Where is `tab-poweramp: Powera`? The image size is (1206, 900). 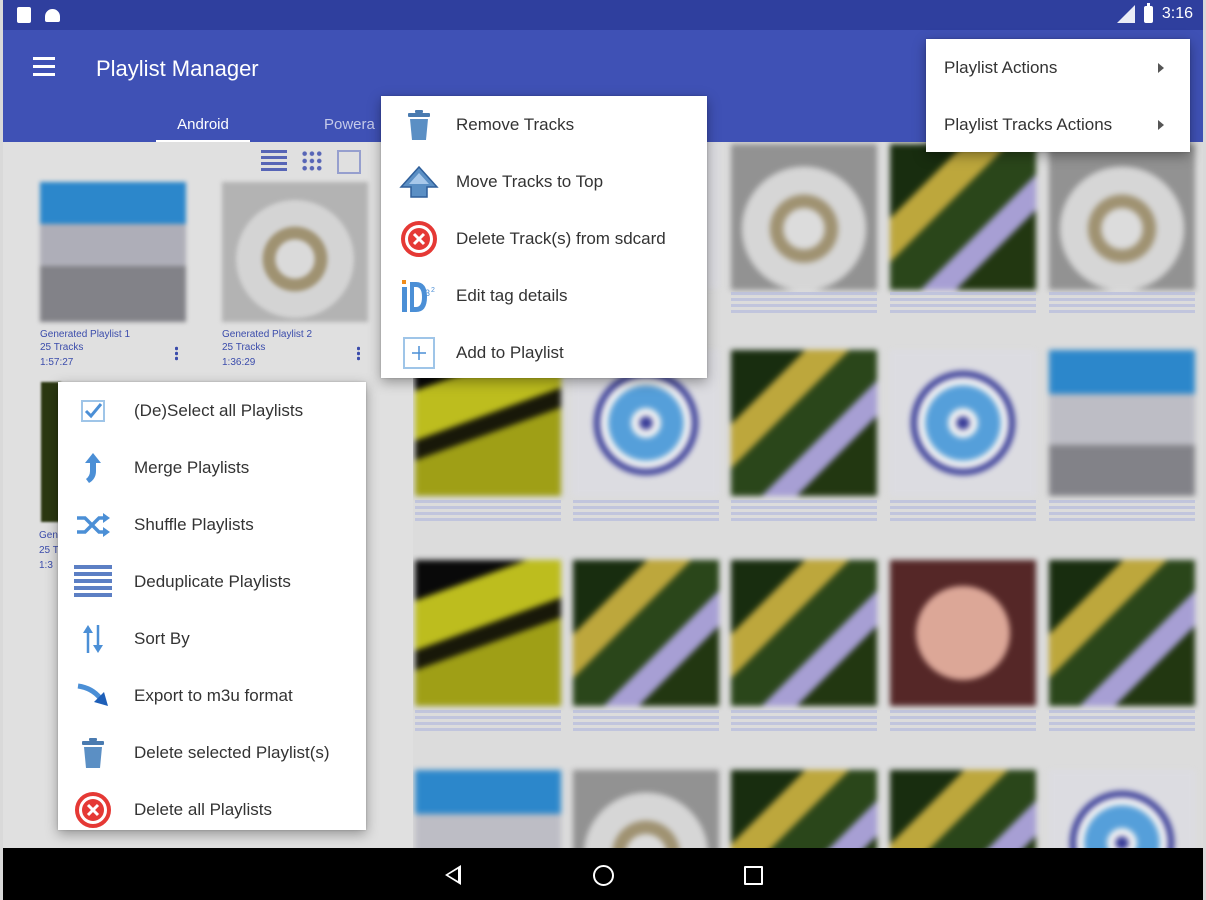
tab-poweramp: Powera is located at coordinates (349, 124).